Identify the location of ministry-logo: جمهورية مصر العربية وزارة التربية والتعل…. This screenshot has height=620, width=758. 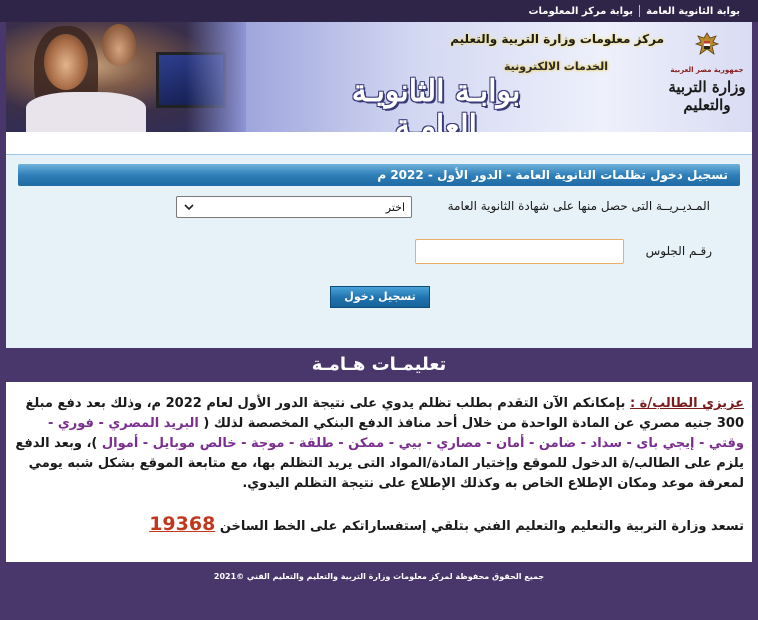
(707, 78).